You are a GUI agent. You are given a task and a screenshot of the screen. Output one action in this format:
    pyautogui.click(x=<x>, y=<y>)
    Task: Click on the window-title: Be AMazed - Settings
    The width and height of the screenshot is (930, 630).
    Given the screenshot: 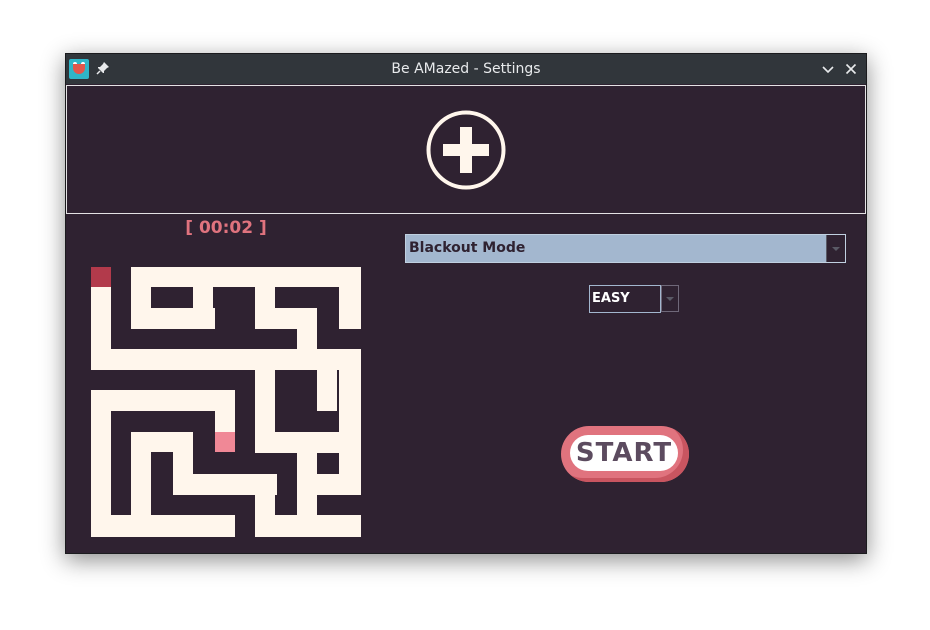 What is the action you would take?
    pyautogui.click(x=466, y=69)
    